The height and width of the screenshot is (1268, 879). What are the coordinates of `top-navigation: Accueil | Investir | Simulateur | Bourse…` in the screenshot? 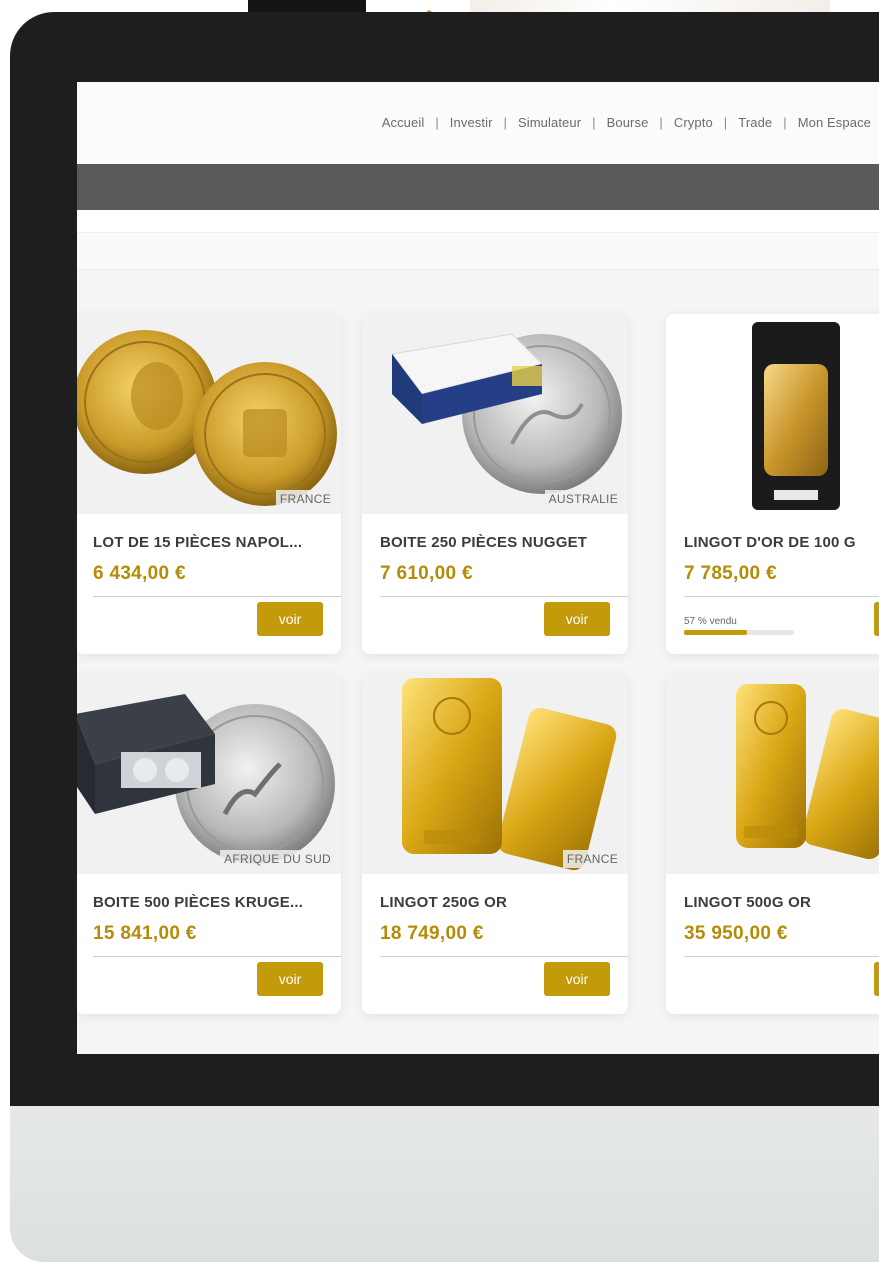 It's located at (478, 123).